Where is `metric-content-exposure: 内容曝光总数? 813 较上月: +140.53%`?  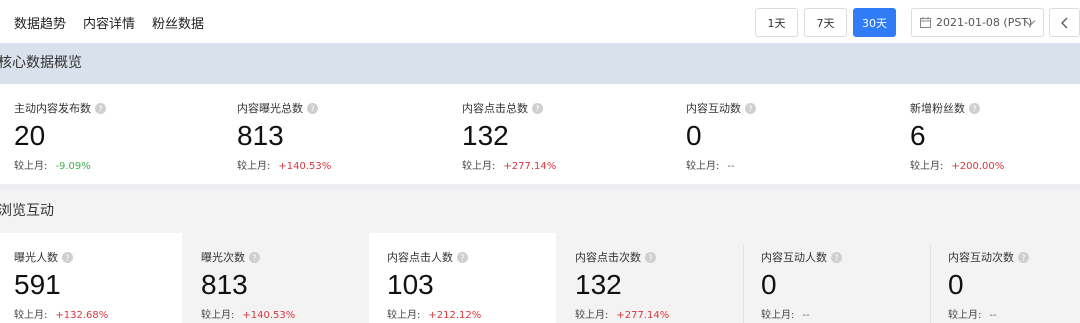 metric-content-exposure: 内容曝光总数? 813 较上月: +140.53% is located at coordinates (284, 136).